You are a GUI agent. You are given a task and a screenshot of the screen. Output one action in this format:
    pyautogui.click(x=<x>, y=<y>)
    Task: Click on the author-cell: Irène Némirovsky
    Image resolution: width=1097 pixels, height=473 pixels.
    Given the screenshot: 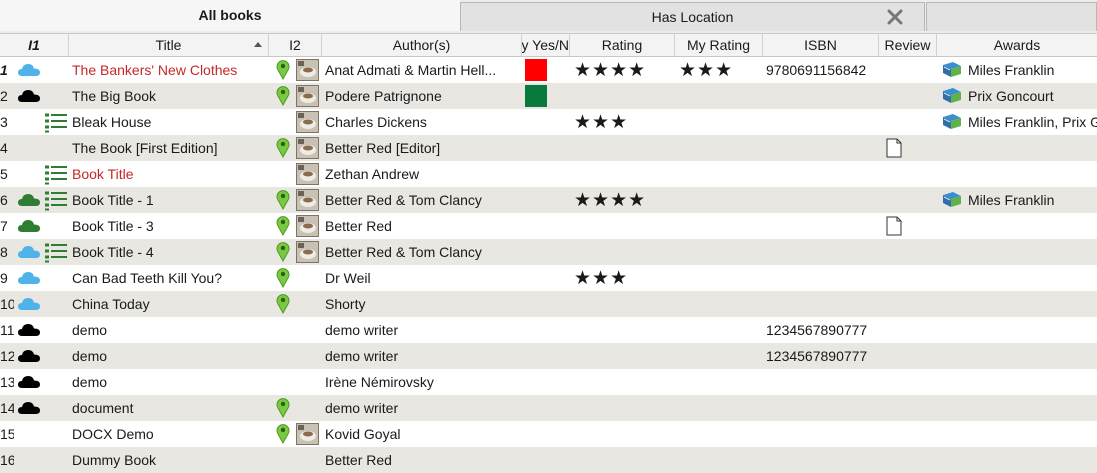 What is the action you would take?
    pyautogui.click(x=422, y=382)
    